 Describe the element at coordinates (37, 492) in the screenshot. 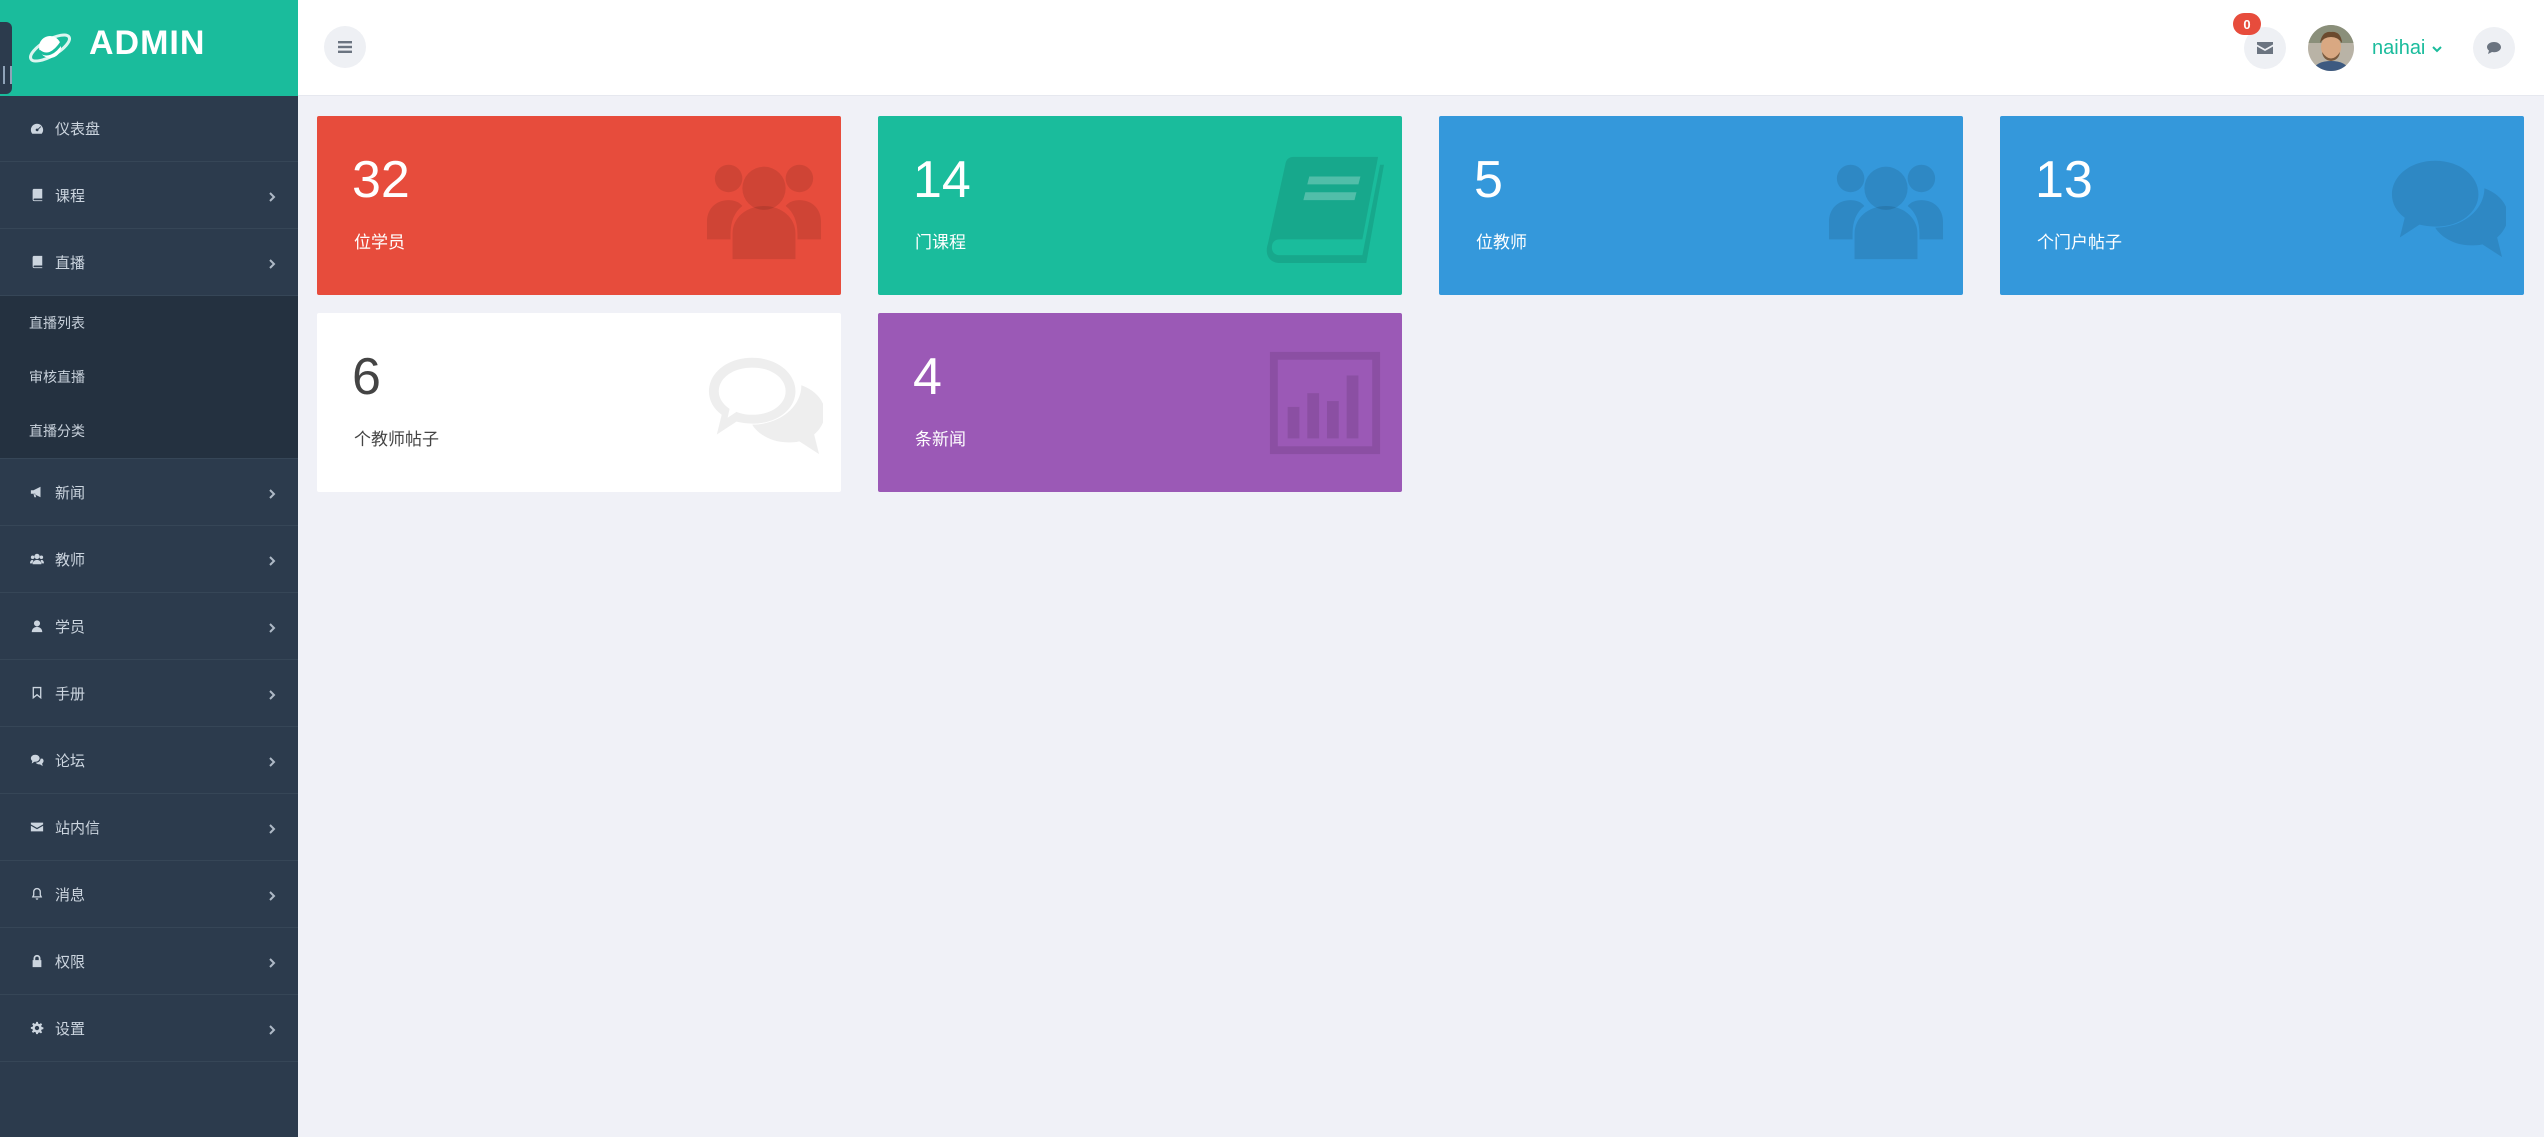

I see `bullhorn-icon` at that location.